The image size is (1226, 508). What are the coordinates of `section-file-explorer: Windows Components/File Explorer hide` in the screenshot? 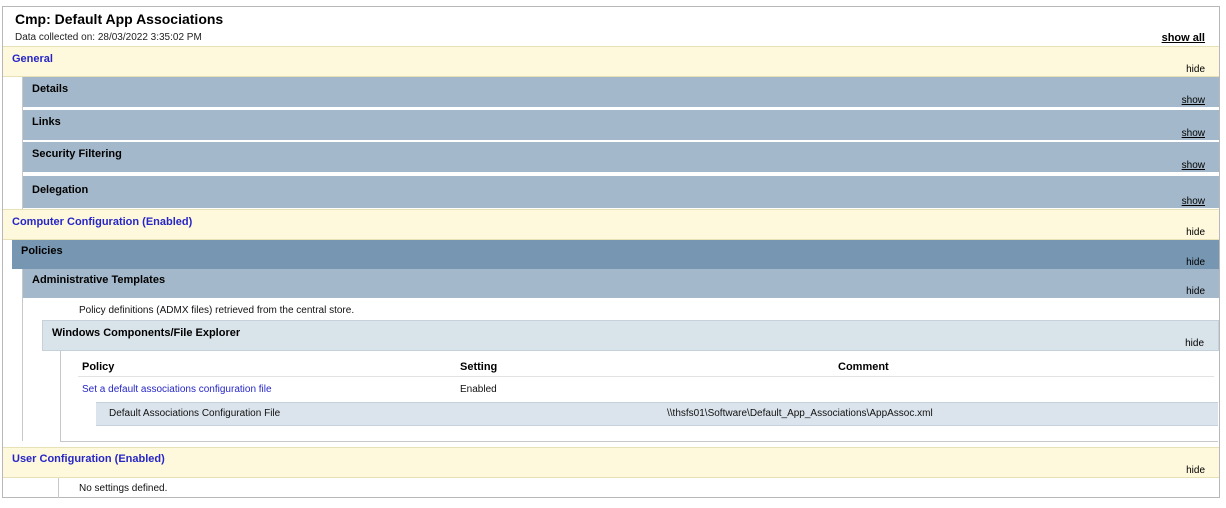 It's located at (630, 335).